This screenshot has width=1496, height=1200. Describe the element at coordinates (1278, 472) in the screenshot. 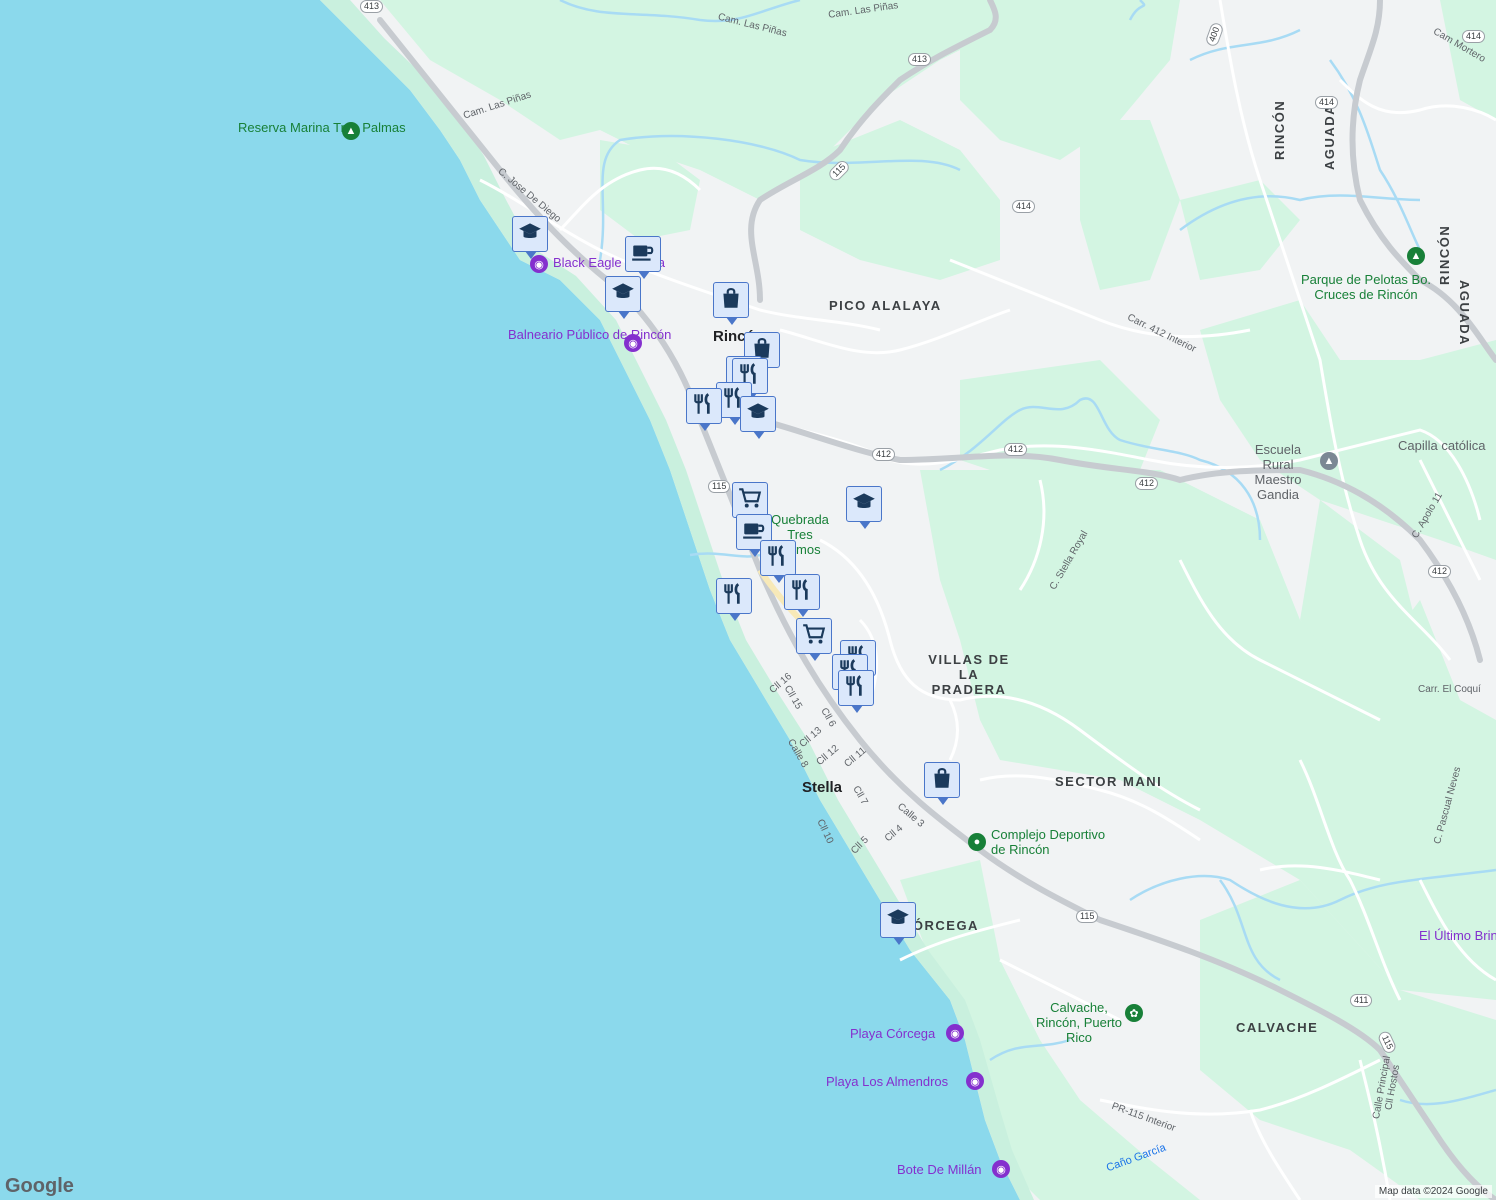

I see `poi-label: Escuela Rural Maestro Gandia` at that location.